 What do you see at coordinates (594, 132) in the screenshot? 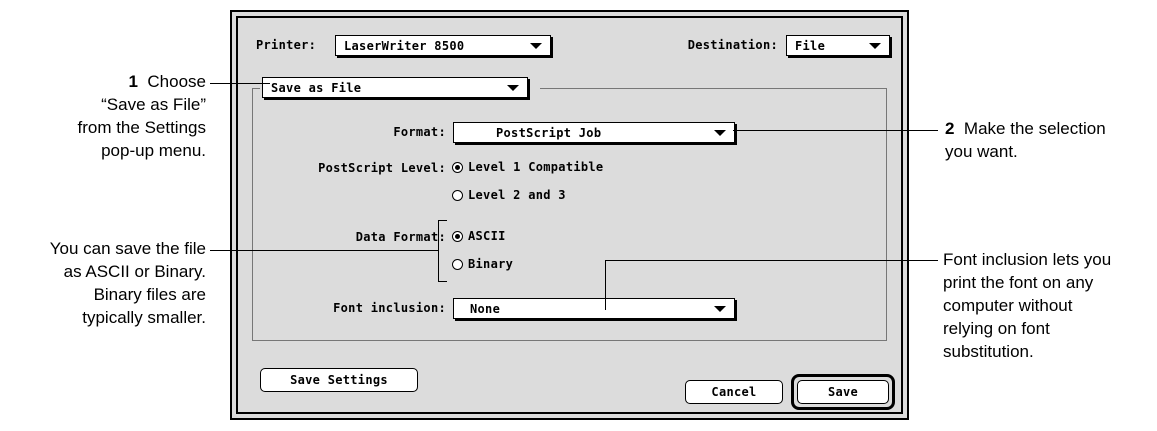
I see `format-popup: PostScript Job` at bounding box center [594, 132].